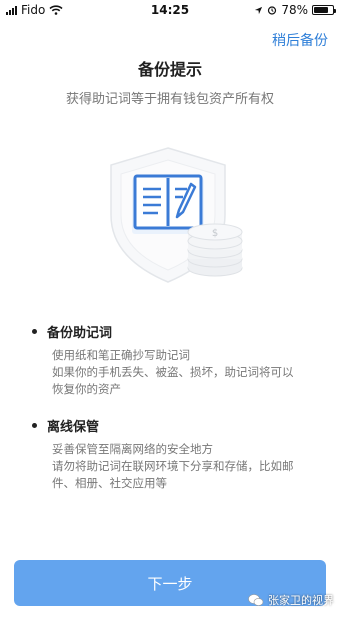  I want to click on wechat-logo-icon, so click(256, 599).